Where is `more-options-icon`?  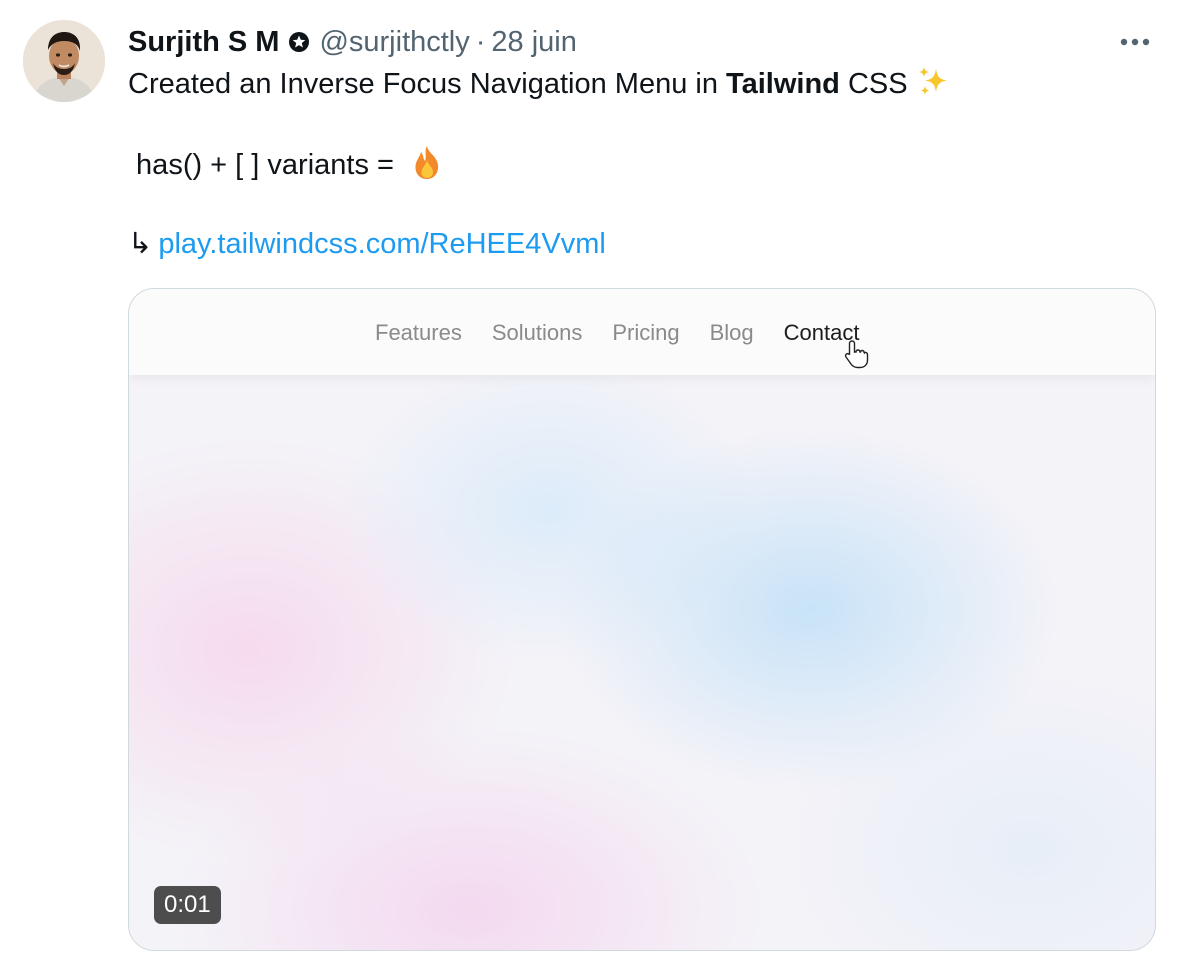 more-options-icon is located at coordinates (1135, 42).